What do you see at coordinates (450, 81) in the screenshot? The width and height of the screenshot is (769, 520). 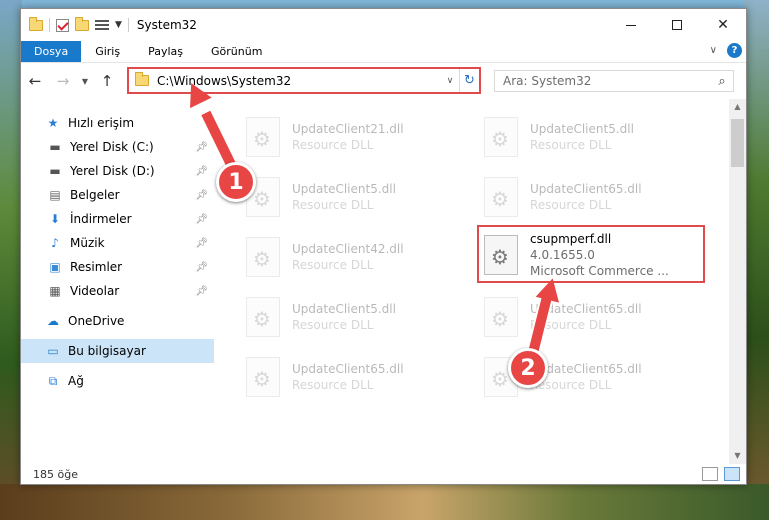 I see `chevron-down-icon: ∨` at bounding box center [450, 81].